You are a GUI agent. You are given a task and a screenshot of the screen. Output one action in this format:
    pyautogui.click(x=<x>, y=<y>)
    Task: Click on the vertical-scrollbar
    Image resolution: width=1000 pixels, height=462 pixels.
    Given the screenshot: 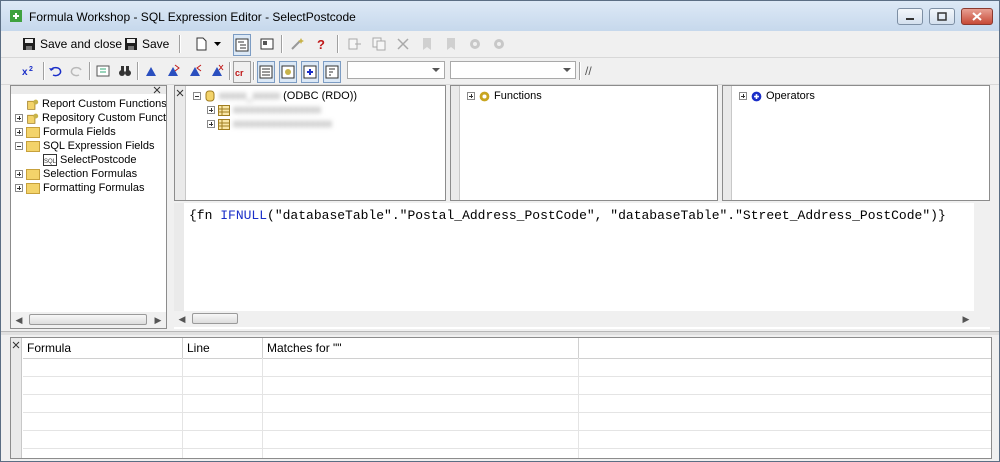 What is the action you would take?
    pyautogui.click(x=982, y=257)
    